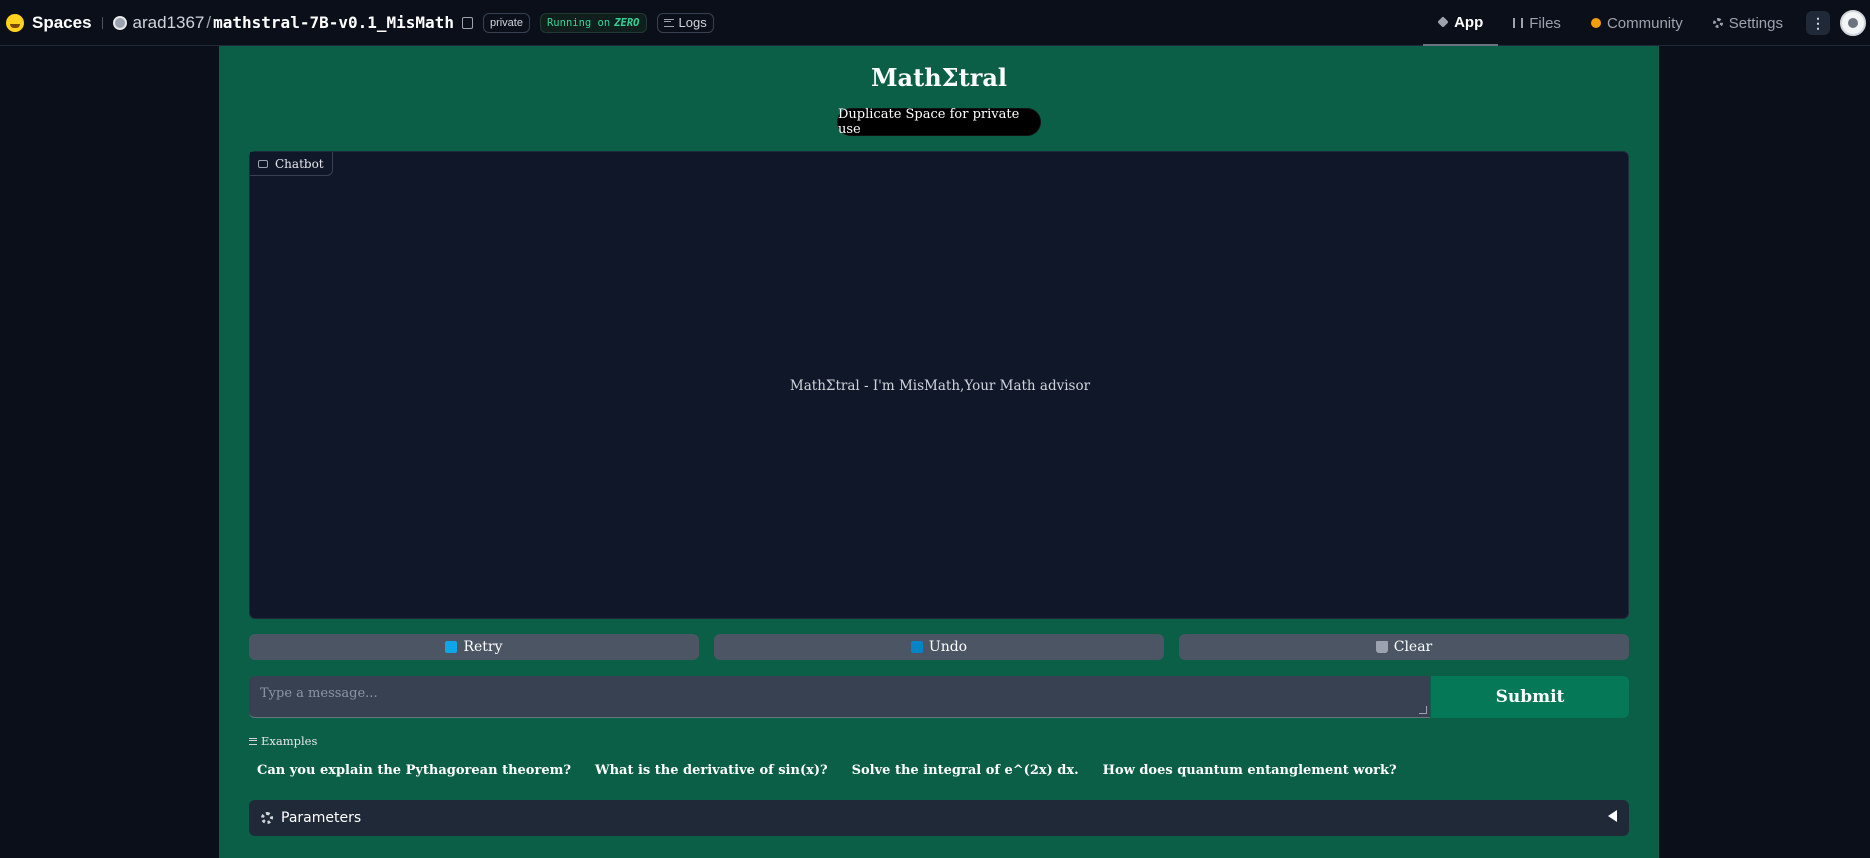 This screenshot has width=1870, height=858. I want to click on files-icon, so click(1518, 23).